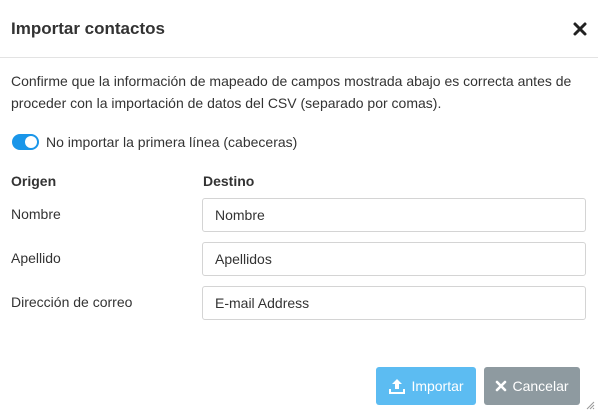  Describe the element at coordinates (36, 258) in the screenshot. I see `source-field-label: Apellido` at that location.